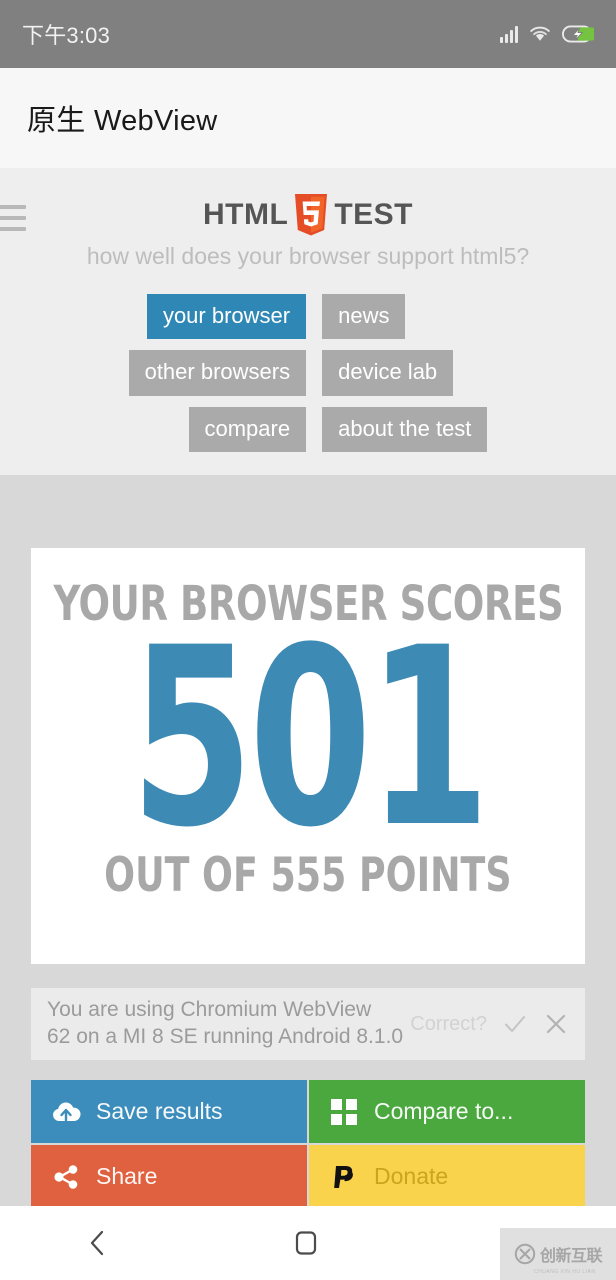 This screenshot has height=1280, width=616. I want to click on share-button: Share, so click(169, 1176).